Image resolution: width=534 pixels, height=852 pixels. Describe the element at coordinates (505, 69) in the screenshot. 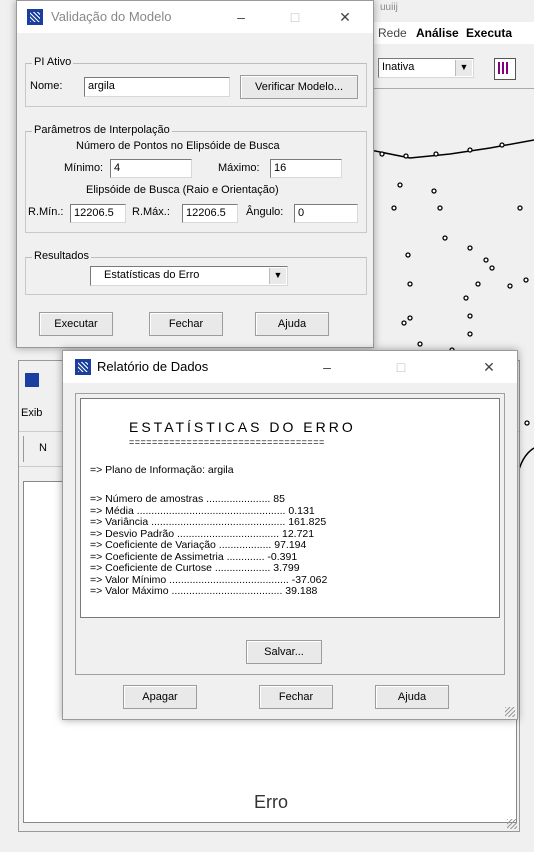

I see `grid-icon` at that location.